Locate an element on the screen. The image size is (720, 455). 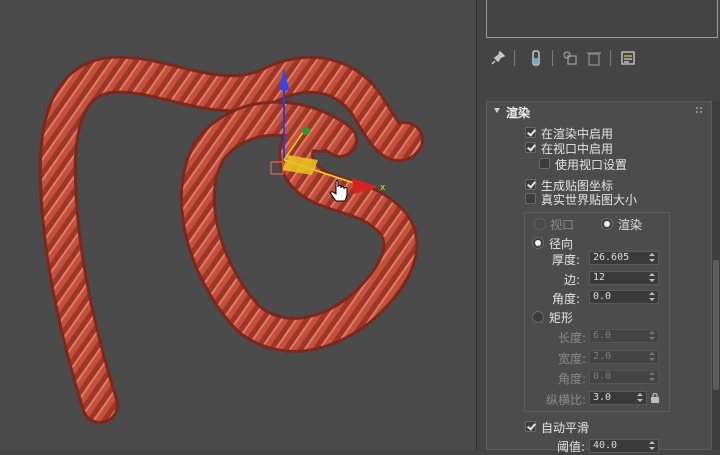
render-mode-radio is located at coordinates (607, 224).